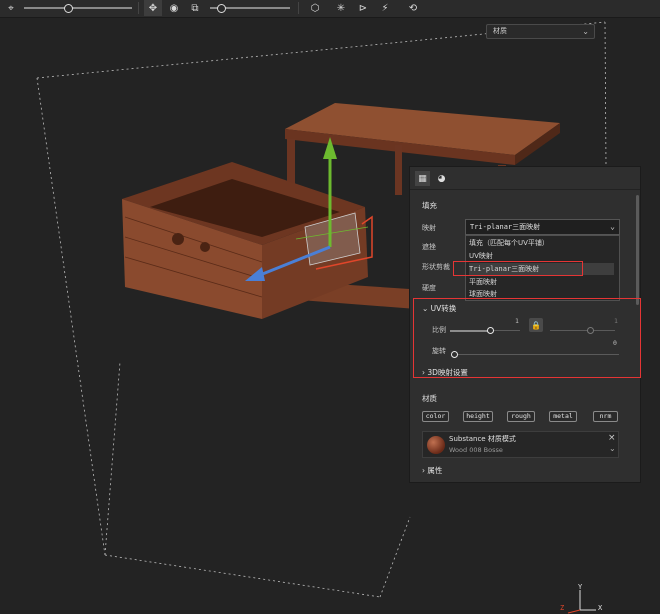  I want to click on history-icon: ⟲, so click(413, 8).